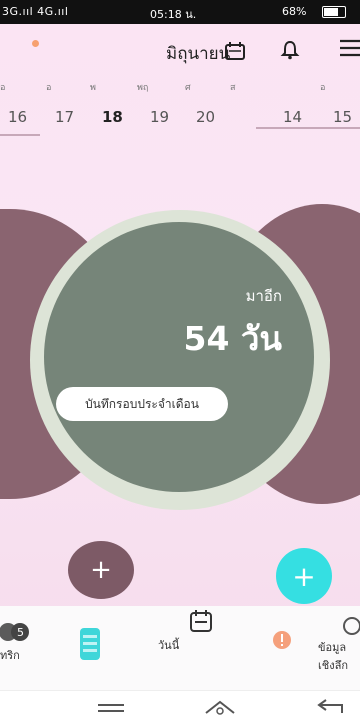  Describe the element at coordinates (292, 117) in the screenshot. I see `date-item: 14` at that location.